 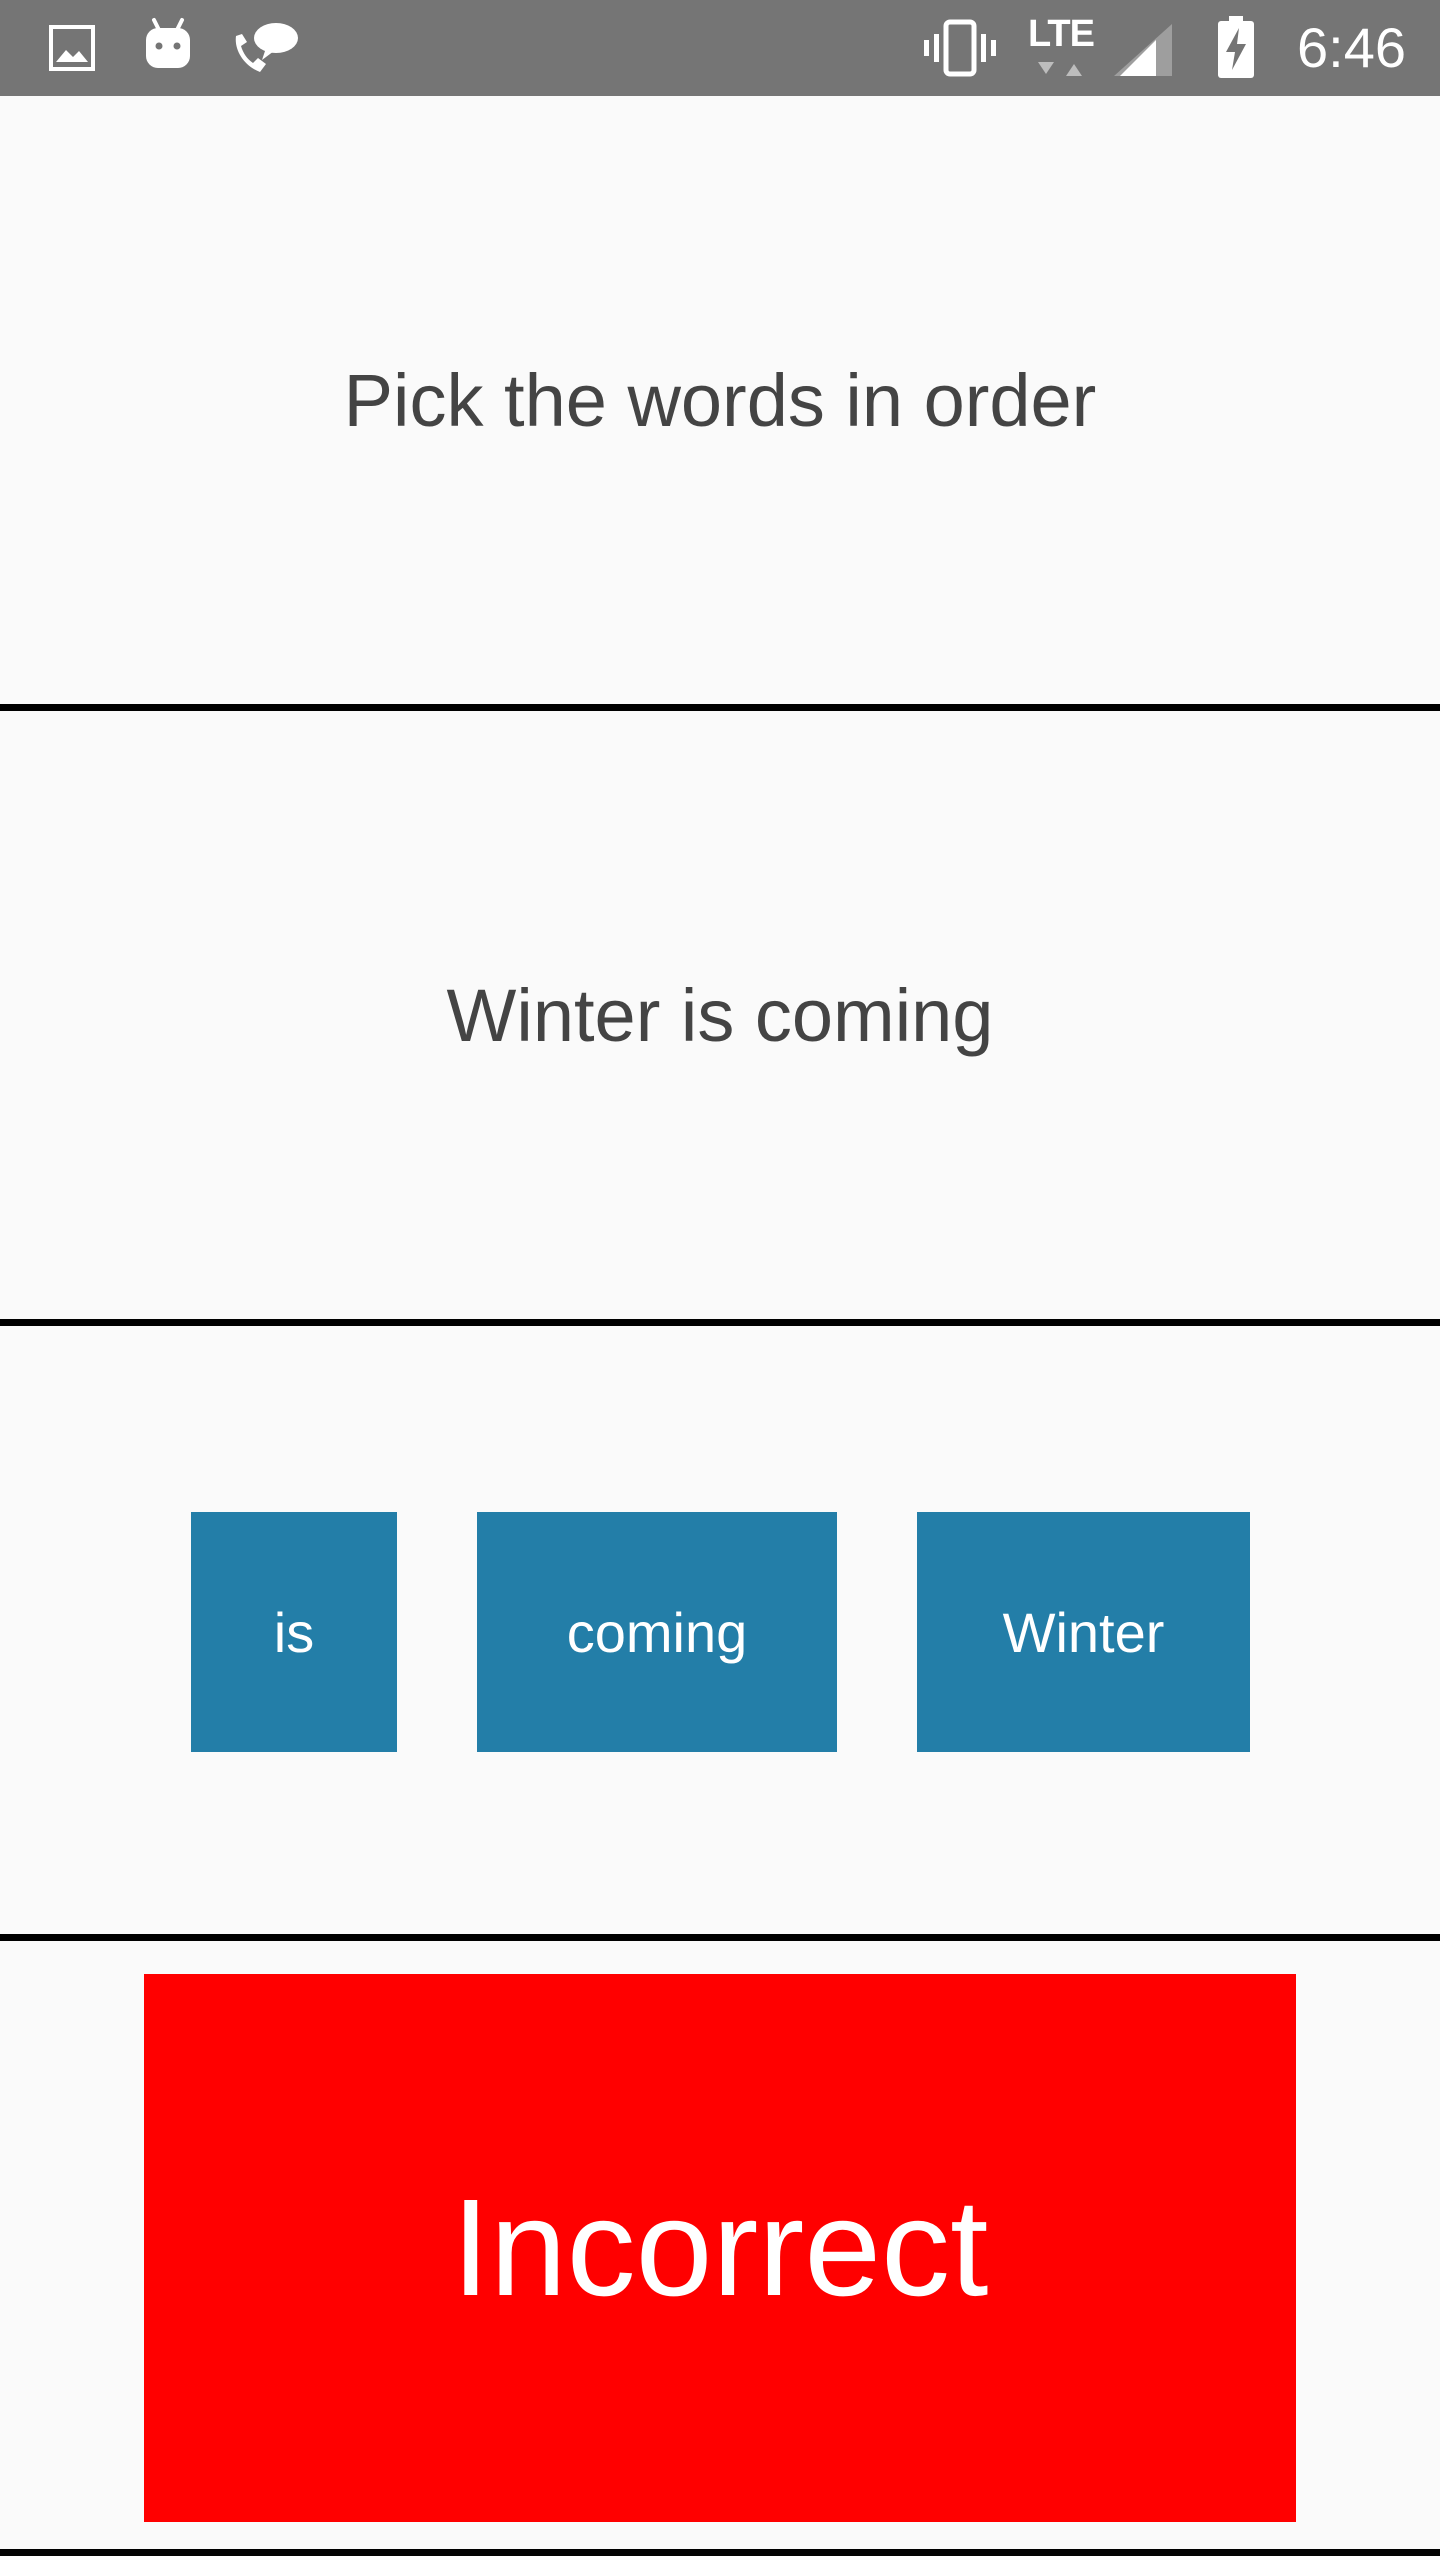 I want to click on battery-charging-icon, so click(x=1236, y=47).